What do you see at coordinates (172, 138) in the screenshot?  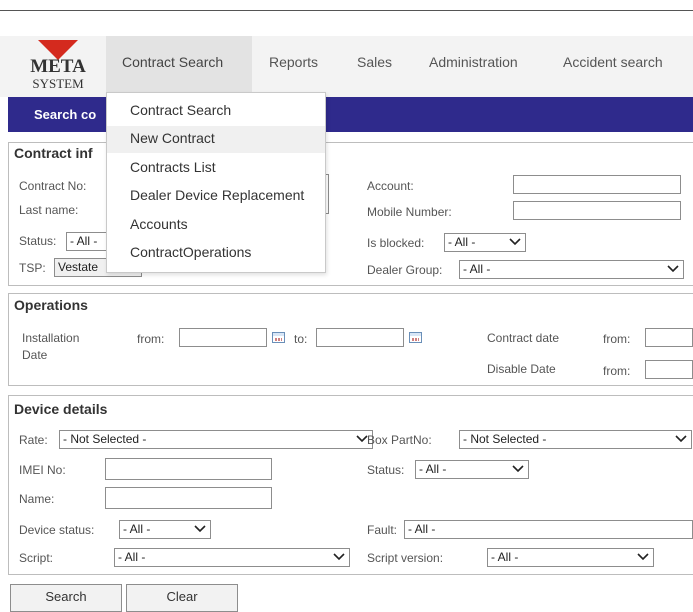 I see `menu-item-new-contract: New Contract` at bounding box center [172, 138].